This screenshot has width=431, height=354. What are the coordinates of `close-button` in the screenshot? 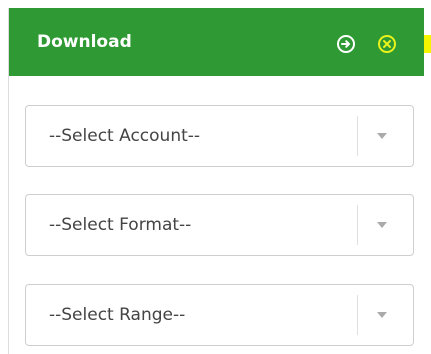 It's located at (387, 44).